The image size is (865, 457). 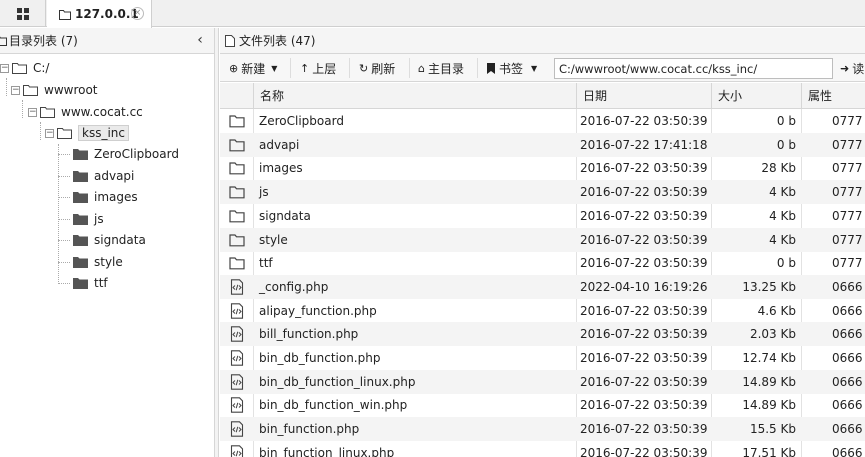 I want to click on tree-node-child: advapi, so click(x=103, y=176).